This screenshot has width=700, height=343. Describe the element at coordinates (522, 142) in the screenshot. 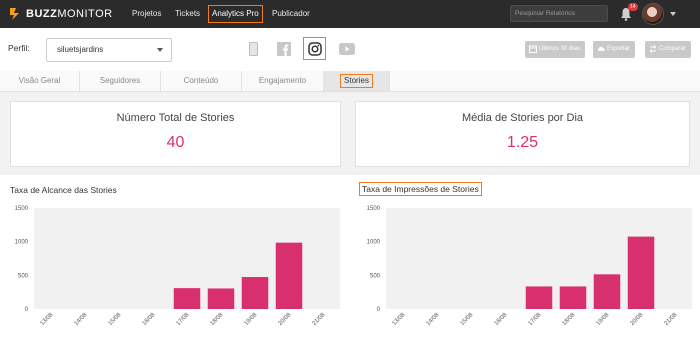

I see `avg-stories-value: 1.25` at that location.